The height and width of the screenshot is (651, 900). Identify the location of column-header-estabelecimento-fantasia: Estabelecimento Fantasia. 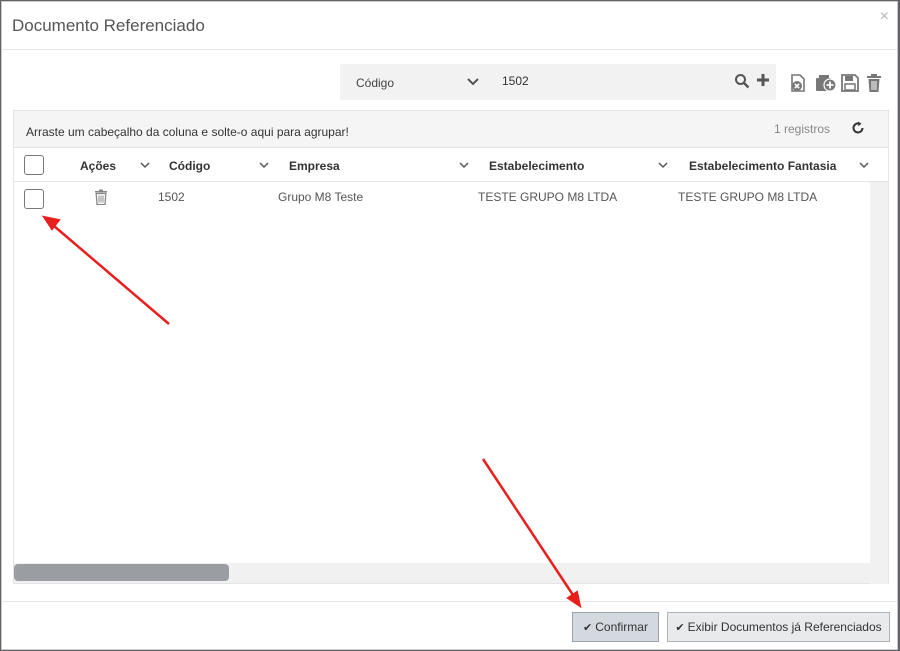
(782, 165).